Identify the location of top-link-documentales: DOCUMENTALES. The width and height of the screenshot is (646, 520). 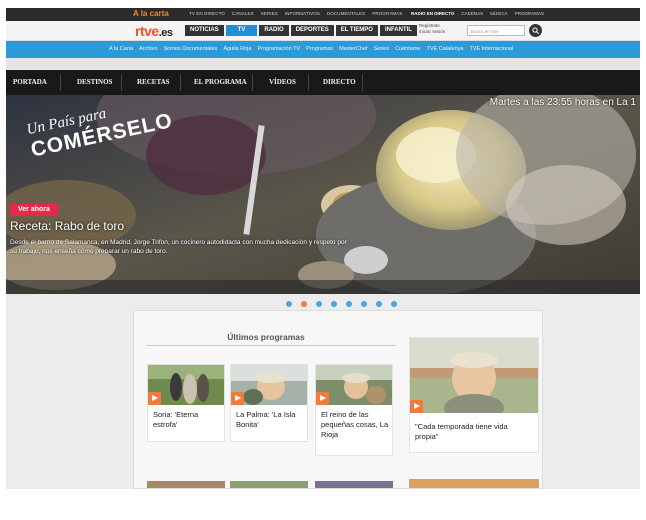
(346, 13).